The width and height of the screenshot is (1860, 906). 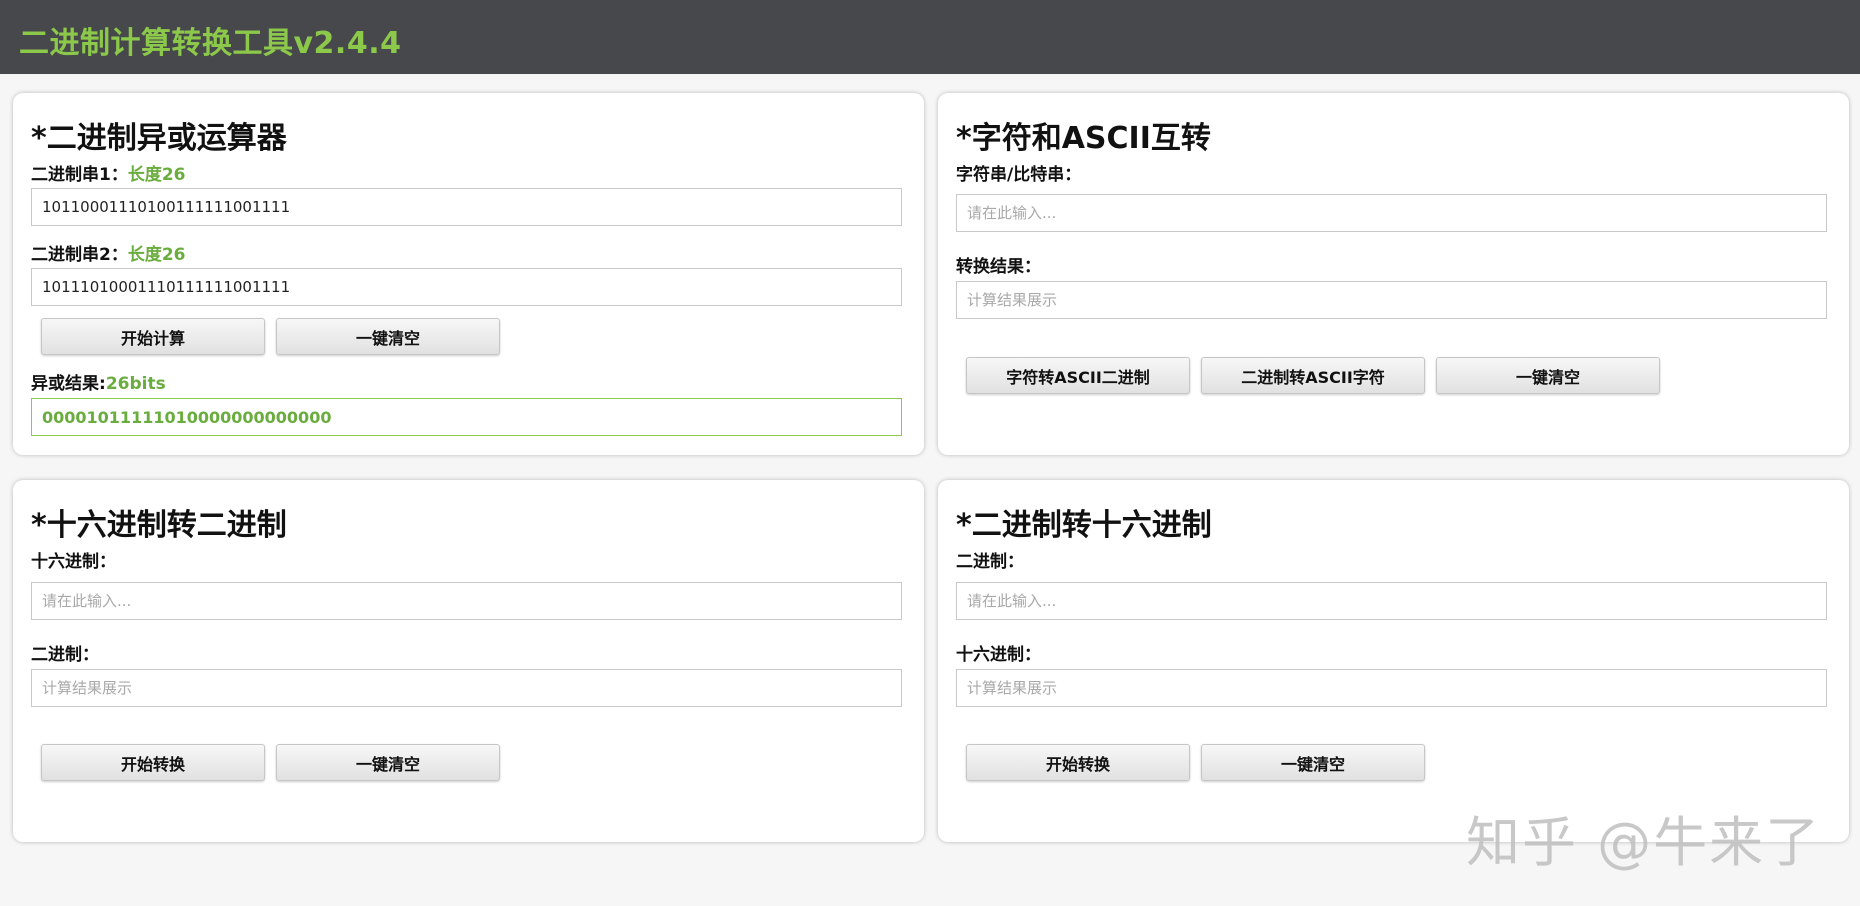 I want to click on xor-result-label-text: 异或结果:, so click(x=68, y=384).